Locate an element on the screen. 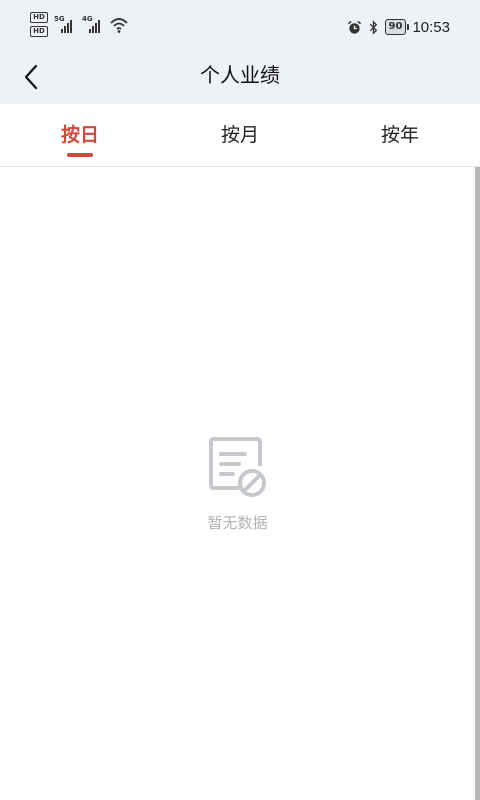 The width and height of the screenshot is (480, 800). status-left: HD HD 5G 4G is located at coordinates (79, 26).